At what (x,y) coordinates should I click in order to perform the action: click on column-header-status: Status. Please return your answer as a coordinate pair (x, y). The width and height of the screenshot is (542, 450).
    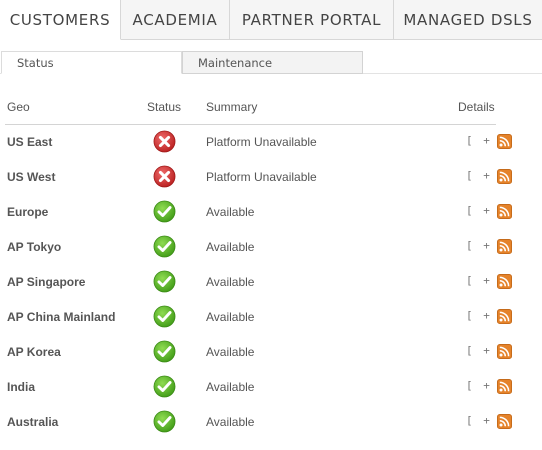
    Looking at the image, I should click on (164, 107).